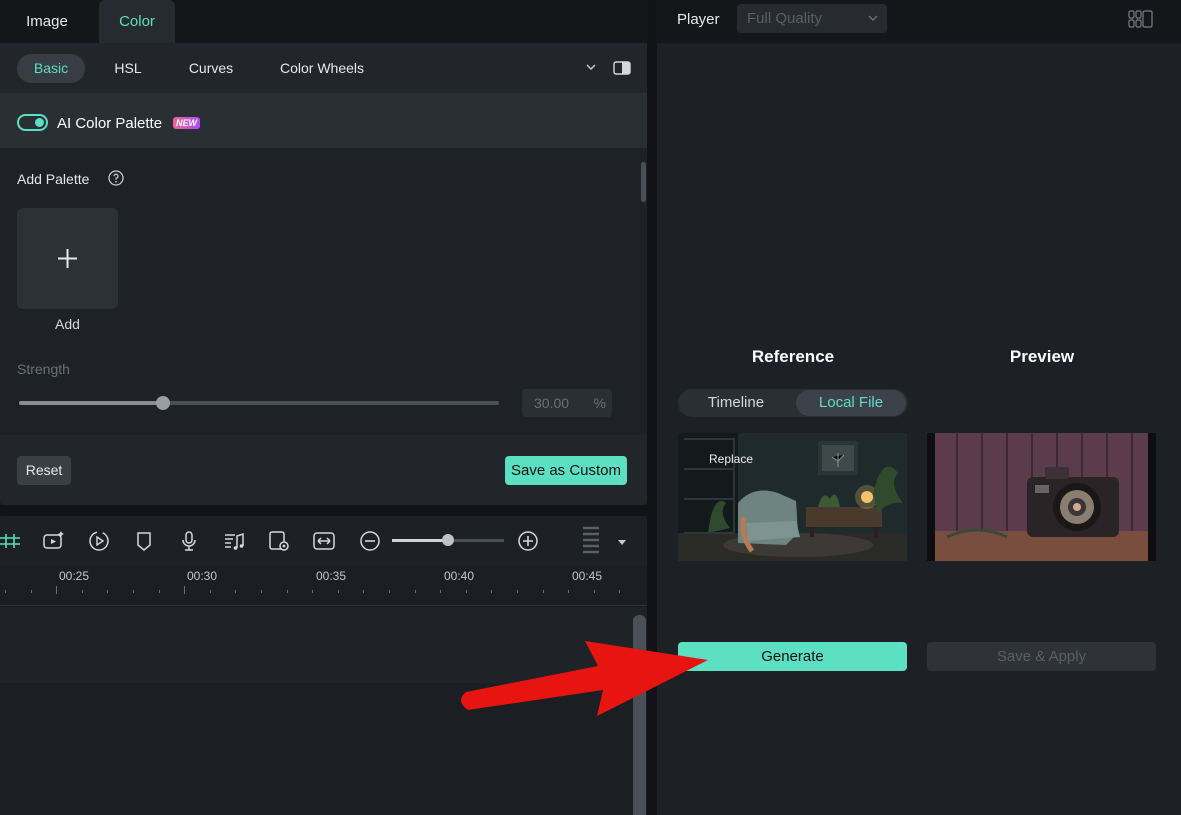 The width and height of the screenshot is (1181, 815). What do you see at coordinates (851, 403) in the screenshot?
I see `tab-local-file: Local File` at bounding box center [851, 403].